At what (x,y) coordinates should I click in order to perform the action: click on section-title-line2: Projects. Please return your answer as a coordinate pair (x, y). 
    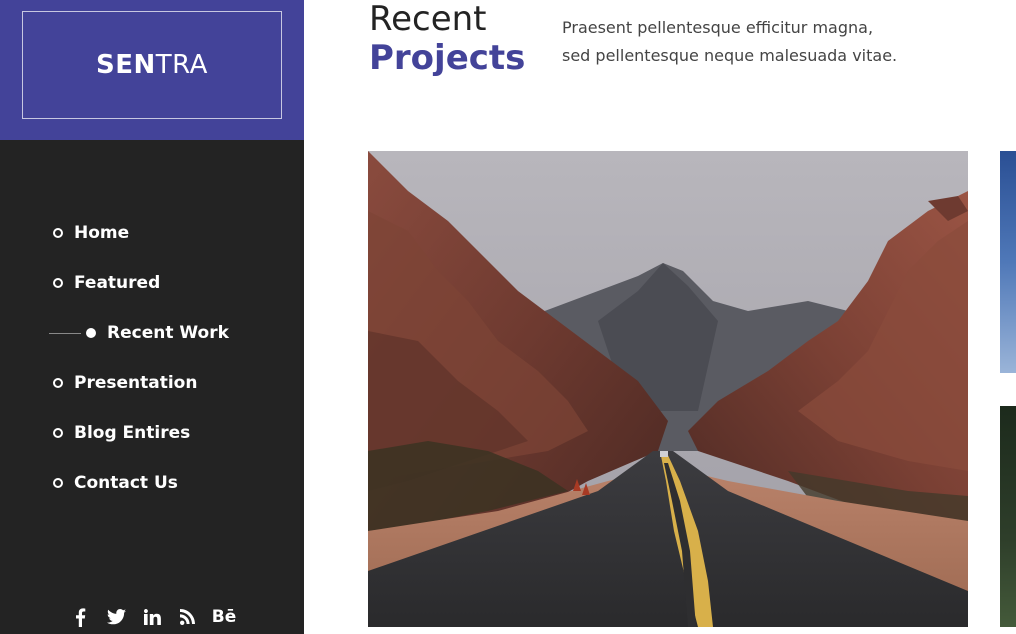
    Looking at the image, I should click on (447, 58).